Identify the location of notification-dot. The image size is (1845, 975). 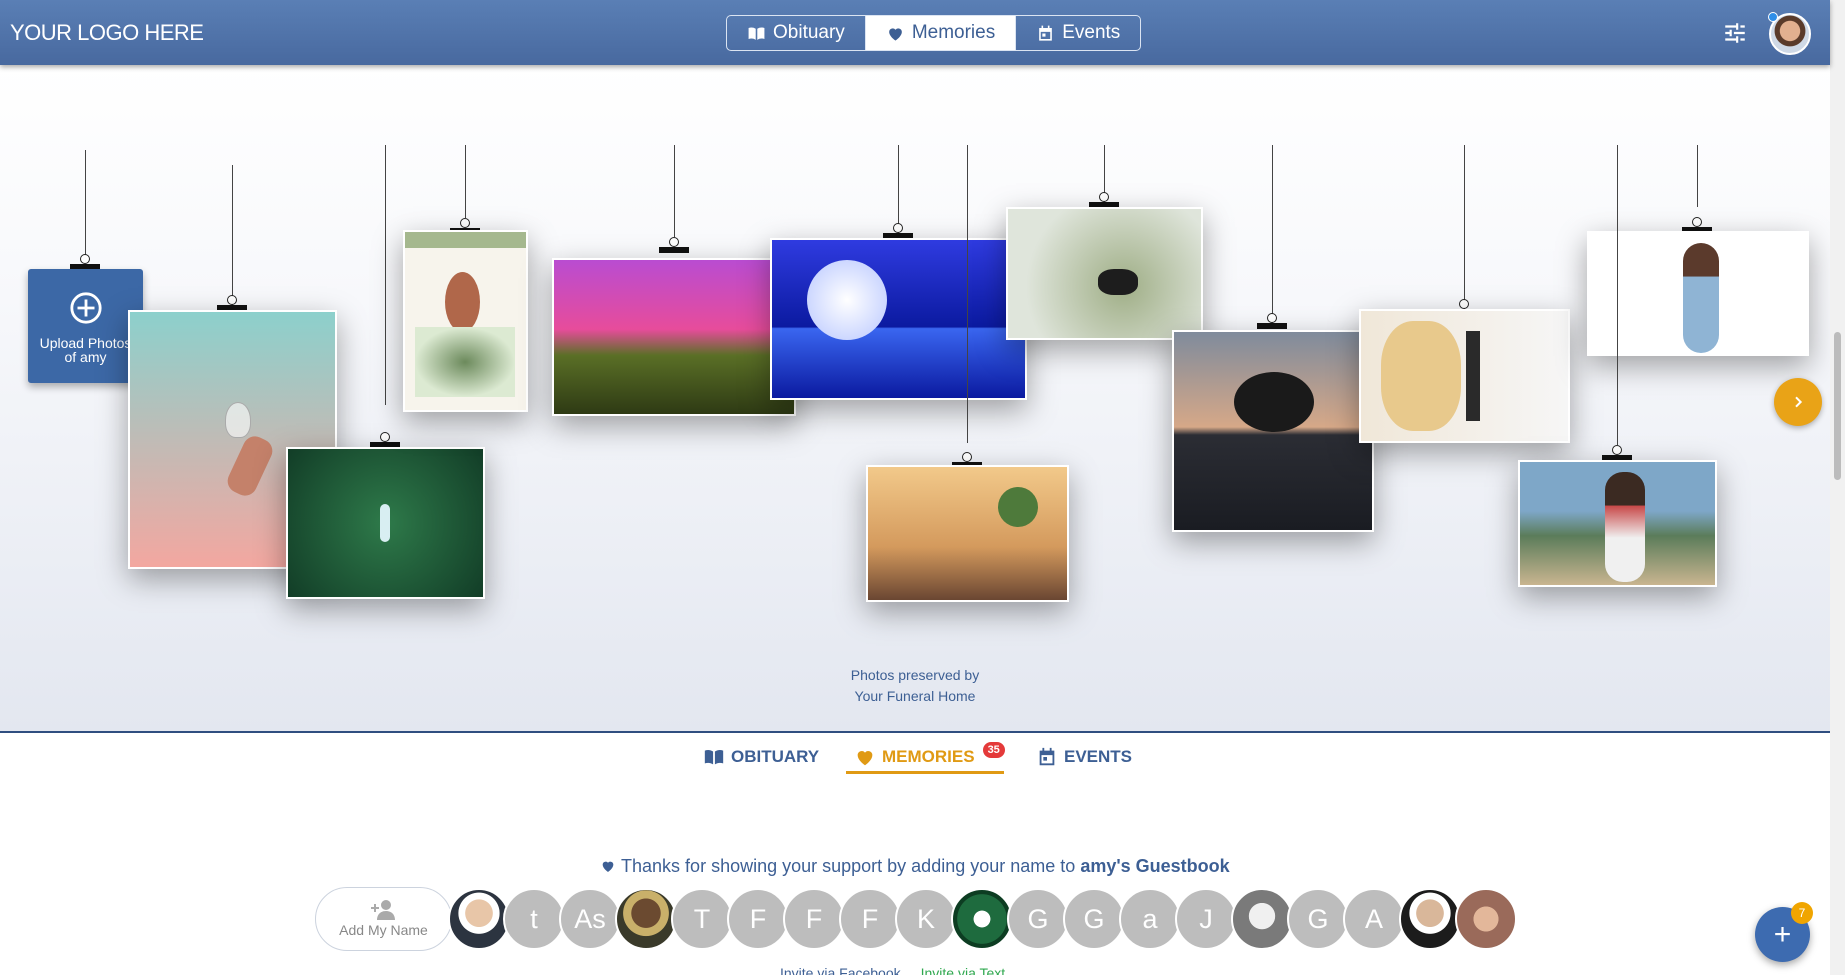
(1773, 17).